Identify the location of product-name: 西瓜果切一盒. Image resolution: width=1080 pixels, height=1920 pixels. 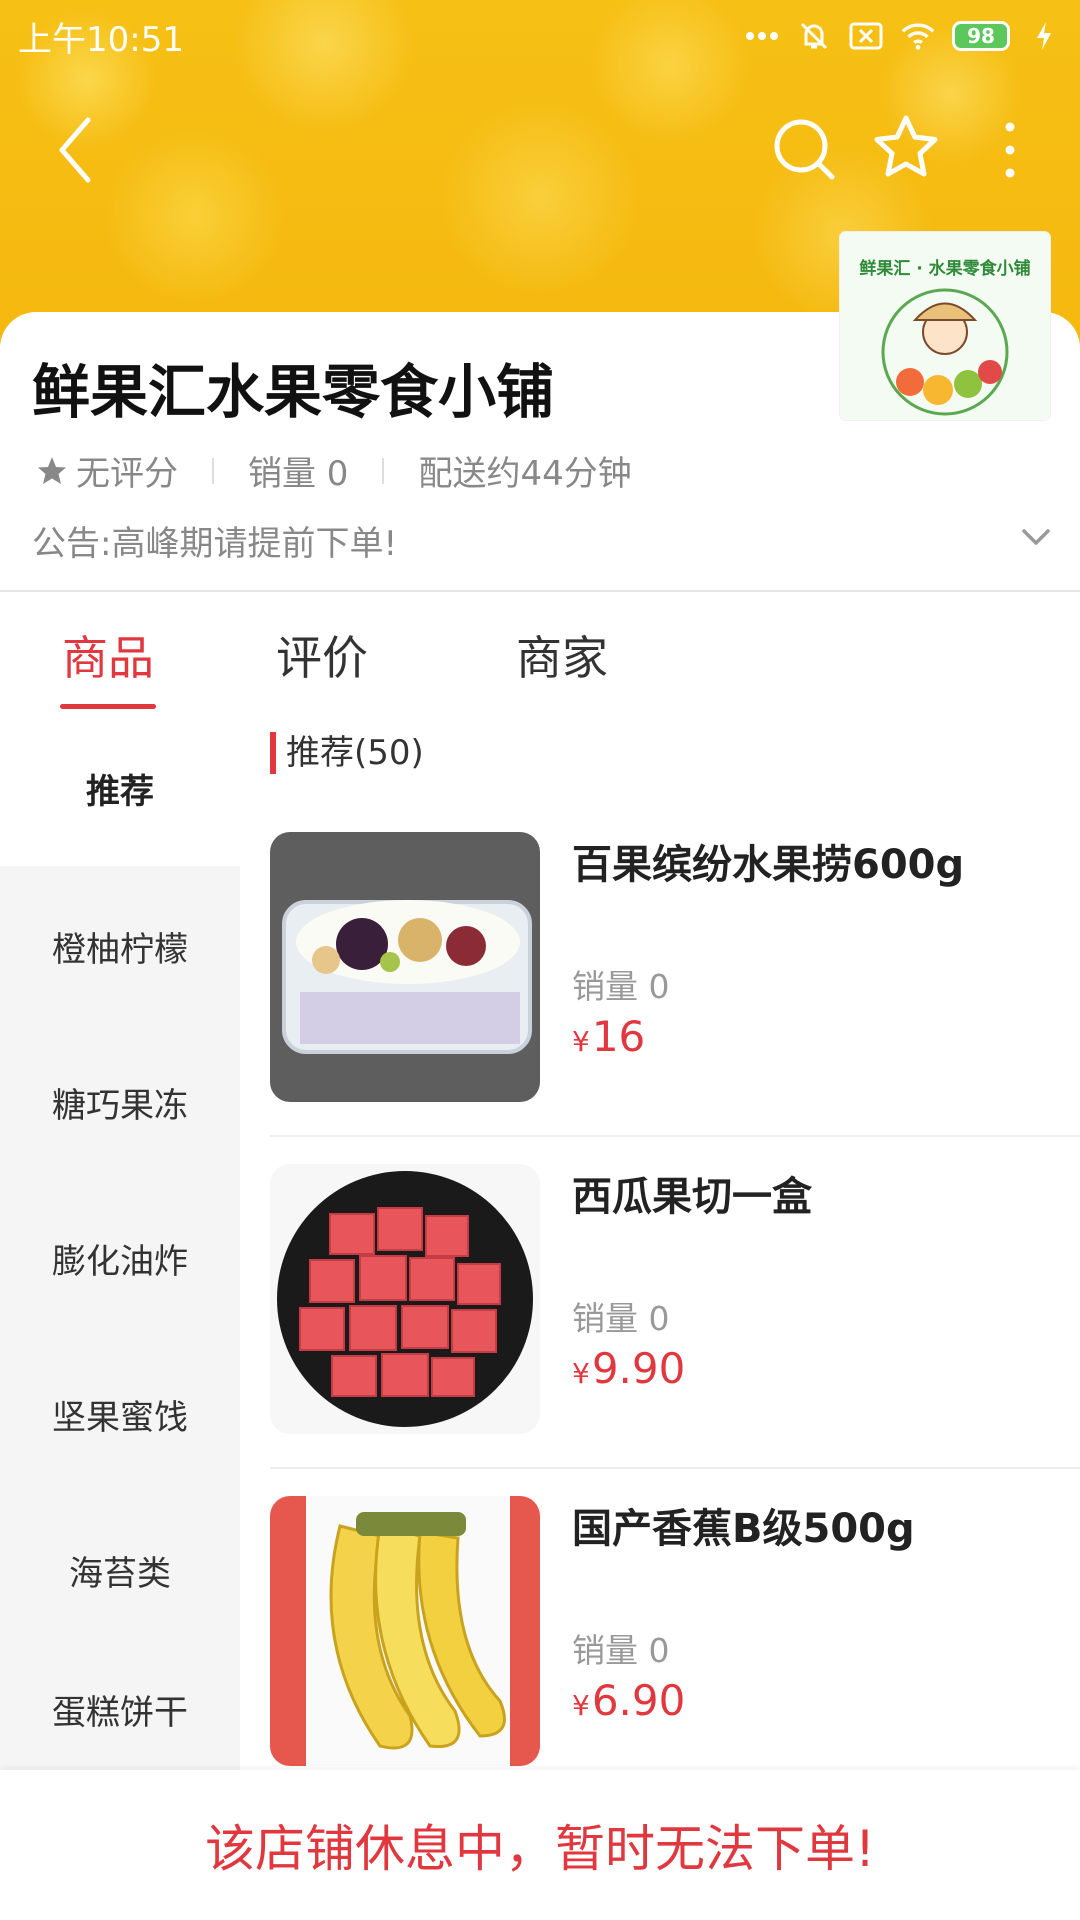
(692, 1197).